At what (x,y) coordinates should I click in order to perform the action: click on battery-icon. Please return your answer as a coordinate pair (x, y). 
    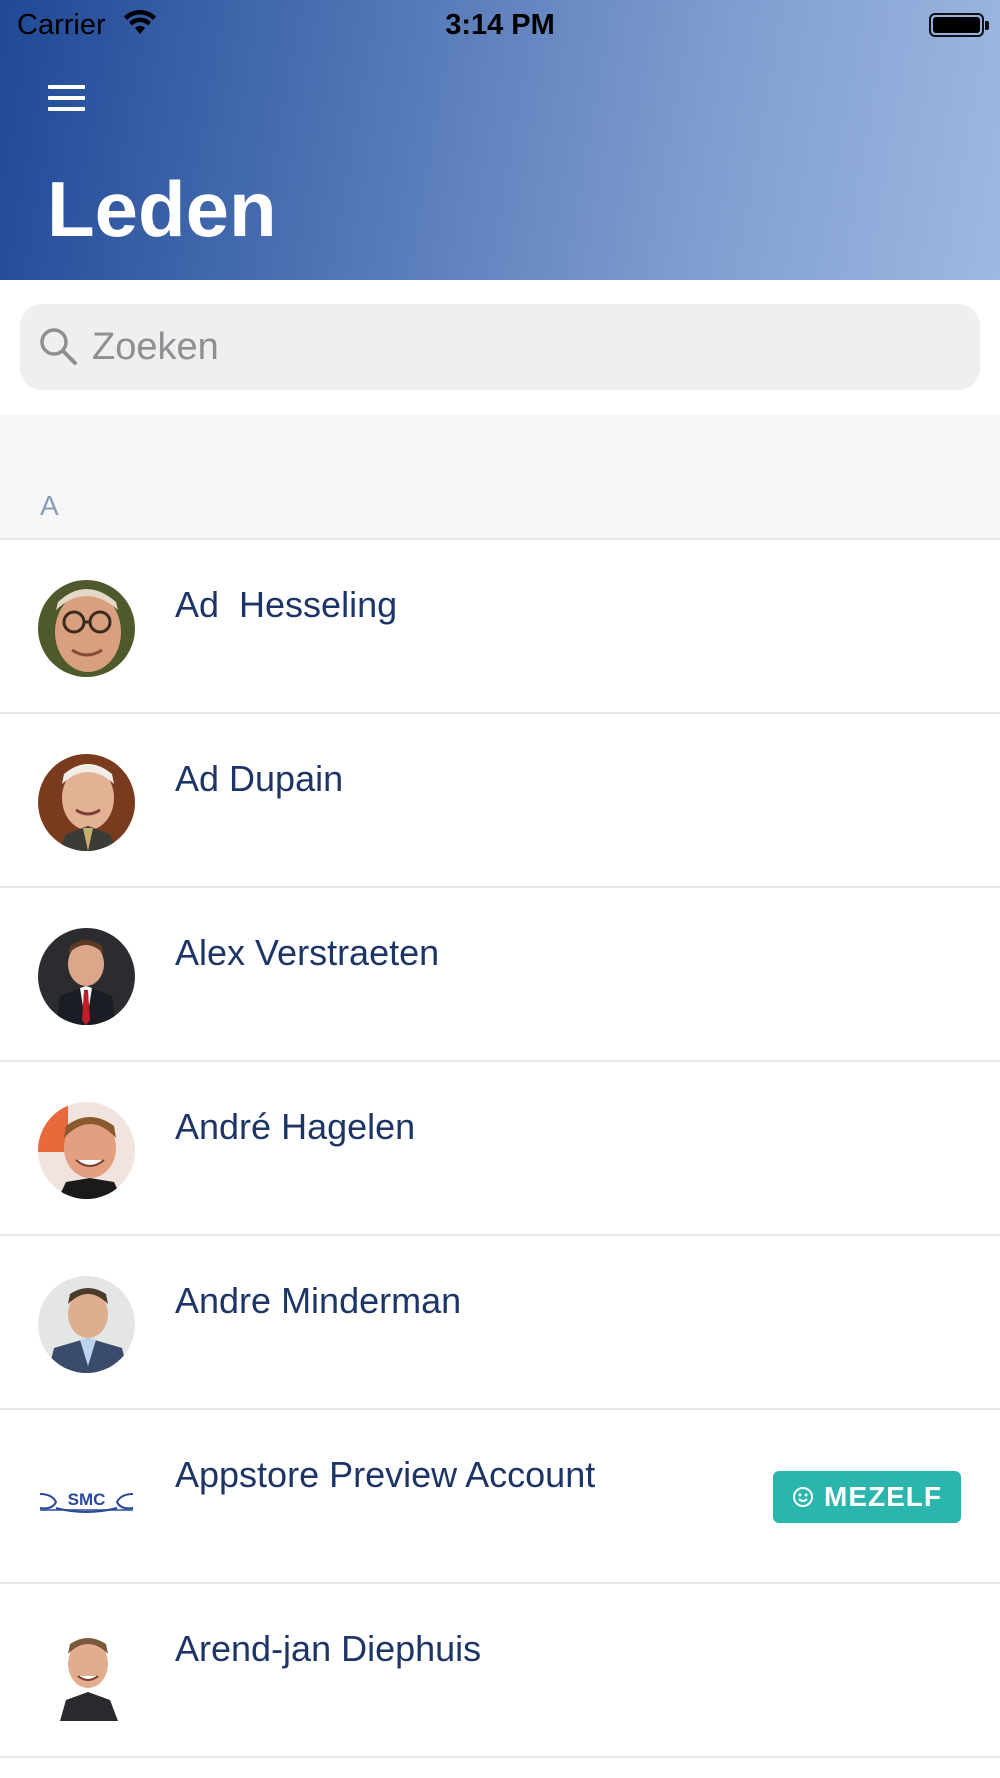
    Looking at the image, I should click on (959, 25).